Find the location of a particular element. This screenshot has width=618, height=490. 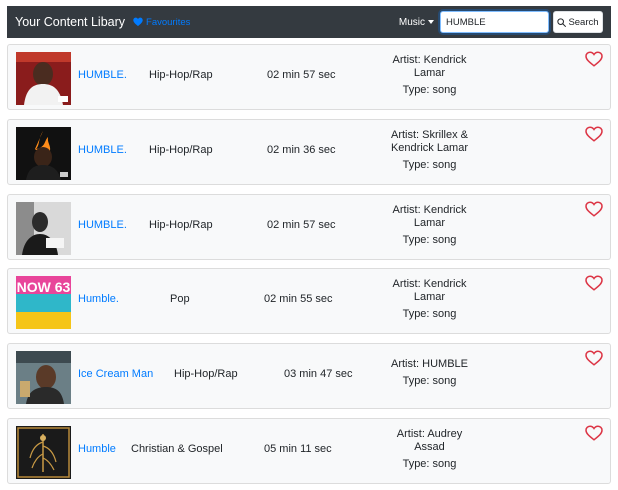

artist-line-1: Artist: HUMBLE is located at coordinates (429, 364).